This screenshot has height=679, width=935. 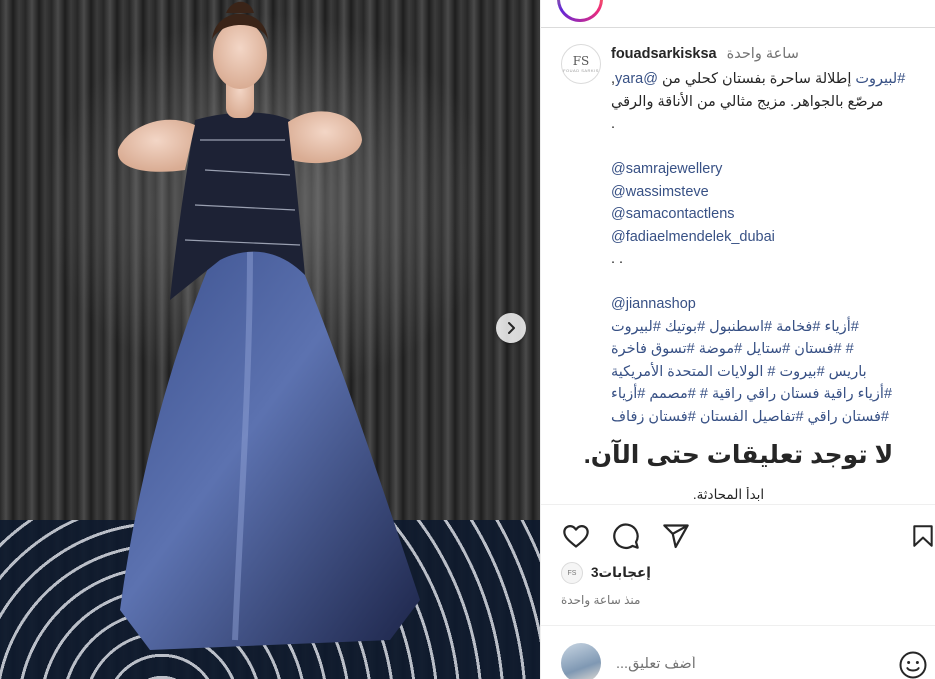 I want to click on like-button, so click(x=576, y=536).